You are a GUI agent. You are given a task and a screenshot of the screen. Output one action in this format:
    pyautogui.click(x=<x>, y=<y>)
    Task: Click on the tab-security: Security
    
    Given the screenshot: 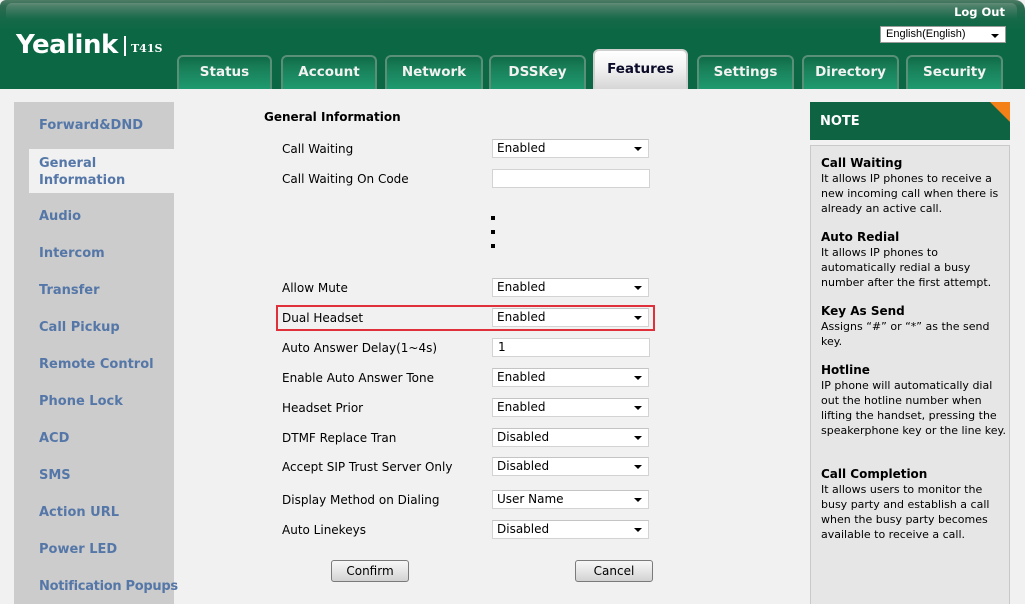 What is the action you would take?
    pyautogui.click(x=954, y=72)
    